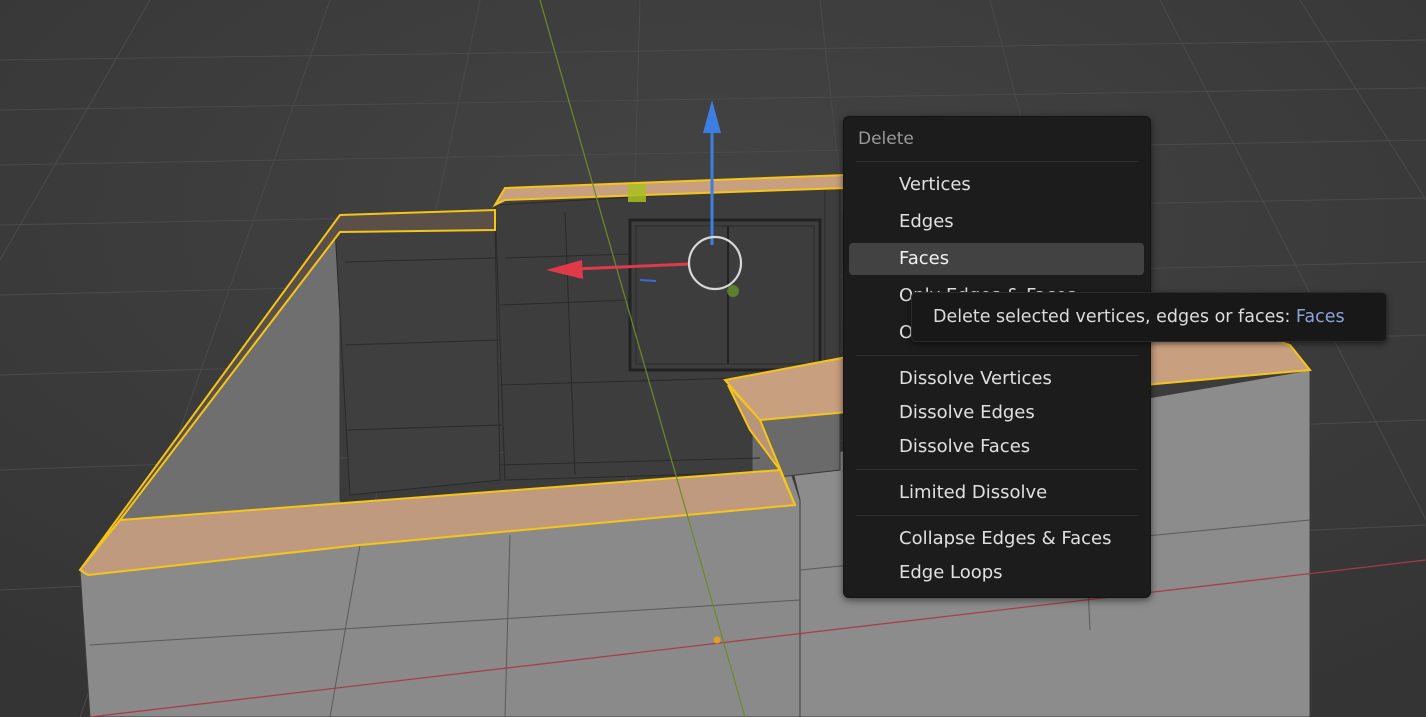  Describe the element at coordinates (996, 413) in the screenshot. I see `menu-item-dissolve-edges: Dissolve Edges` at that location.